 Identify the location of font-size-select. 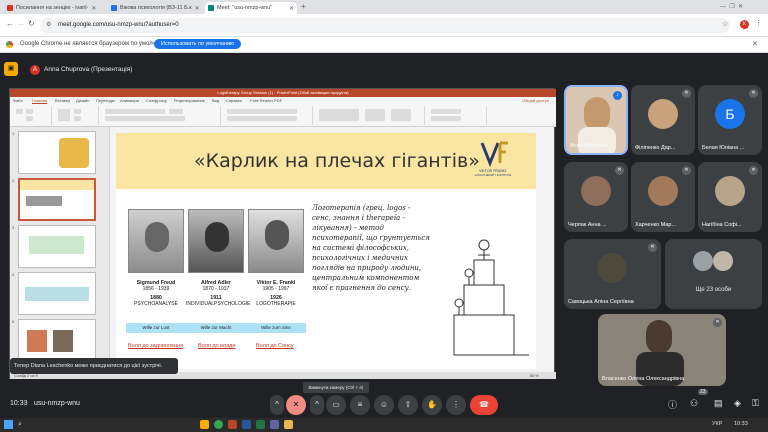
(176, 111).